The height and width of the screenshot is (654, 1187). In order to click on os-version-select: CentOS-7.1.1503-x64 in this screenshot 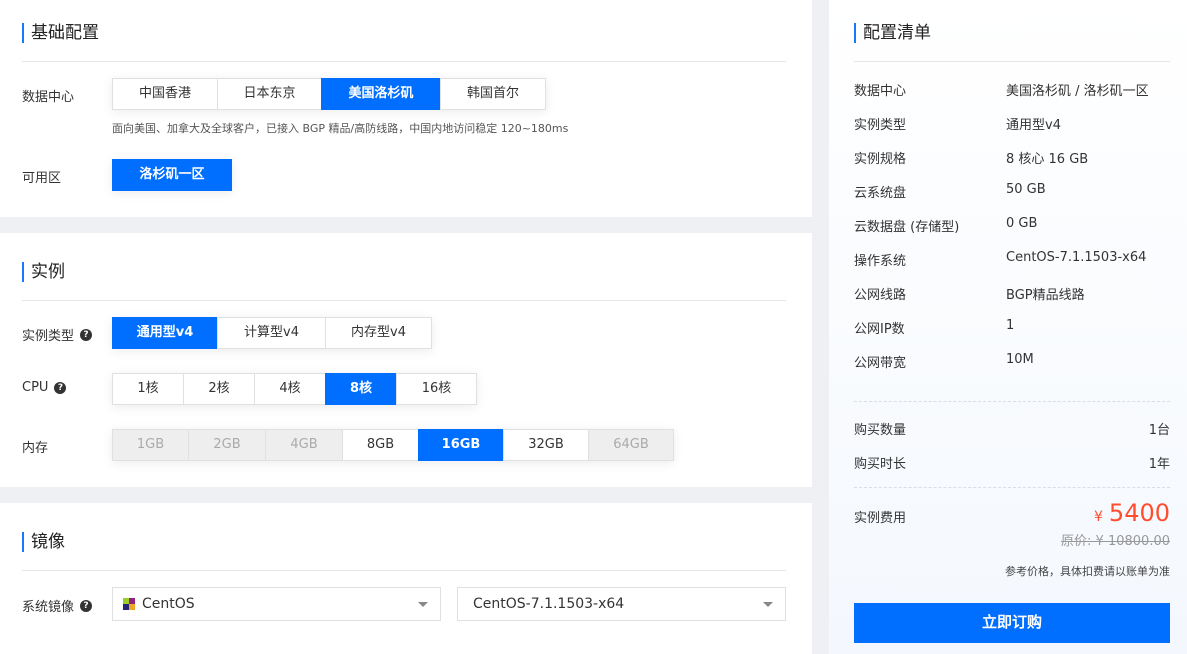, I will do `click(621, 604)`.